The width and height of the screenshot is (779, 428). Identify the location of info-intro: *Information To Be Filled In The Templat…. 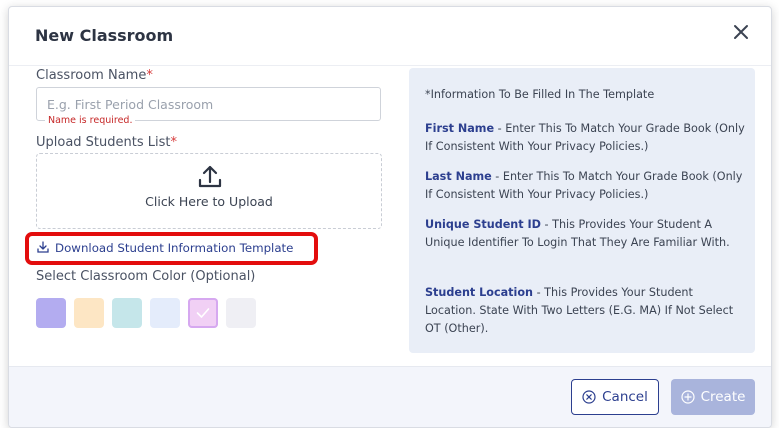
(540, 94).